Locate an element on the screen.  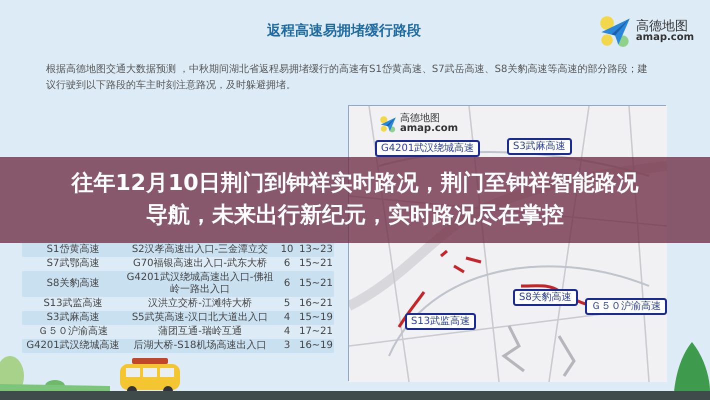
intro-paragraph: 根据高德地图交通大数据预测 ，中秋期间湖北省返程易拥堵缓行的高速有S1岱黄高速、S7武岳高速、S8关豹高速等高速的部分路段；建议行驶到以下路段的车主时刻注意路况，及时躲避拥堵。 is located at coordinates (347, 77).